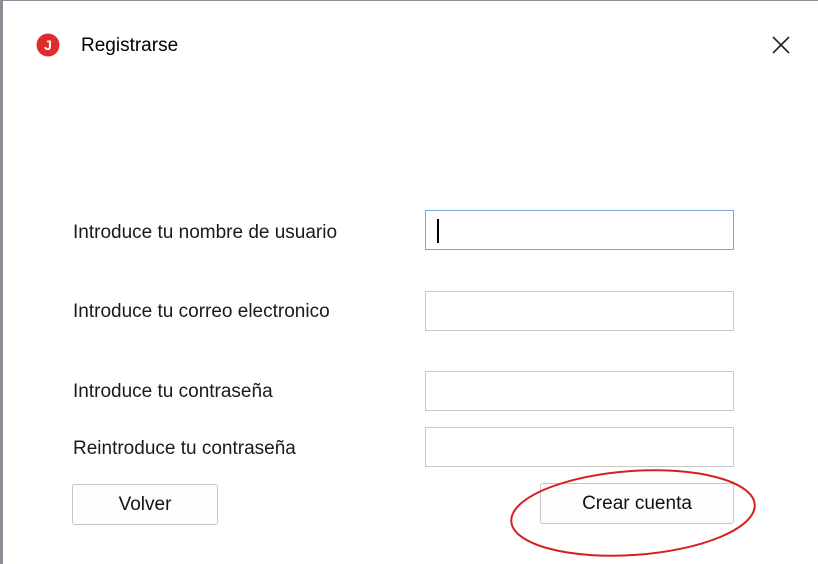 Image resolution: width=818 pixels, height=564 pixels. What do you see at coordinates (438, 231) in the screenshot?
I see `text-caret` at bounding box center [438, 231].